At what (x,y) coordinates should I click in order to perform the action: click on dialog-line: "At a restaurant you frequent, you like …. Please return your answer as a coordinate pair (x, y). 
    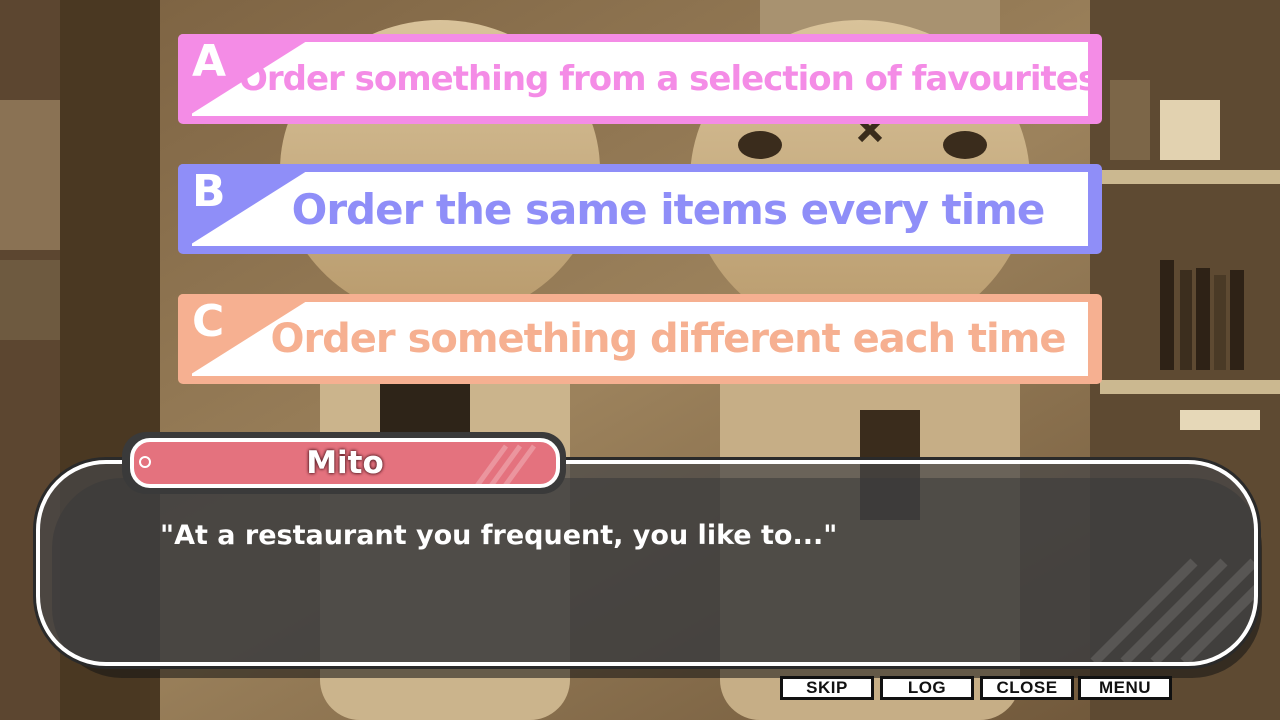
    Looking at the image, I should click on (499, 535).